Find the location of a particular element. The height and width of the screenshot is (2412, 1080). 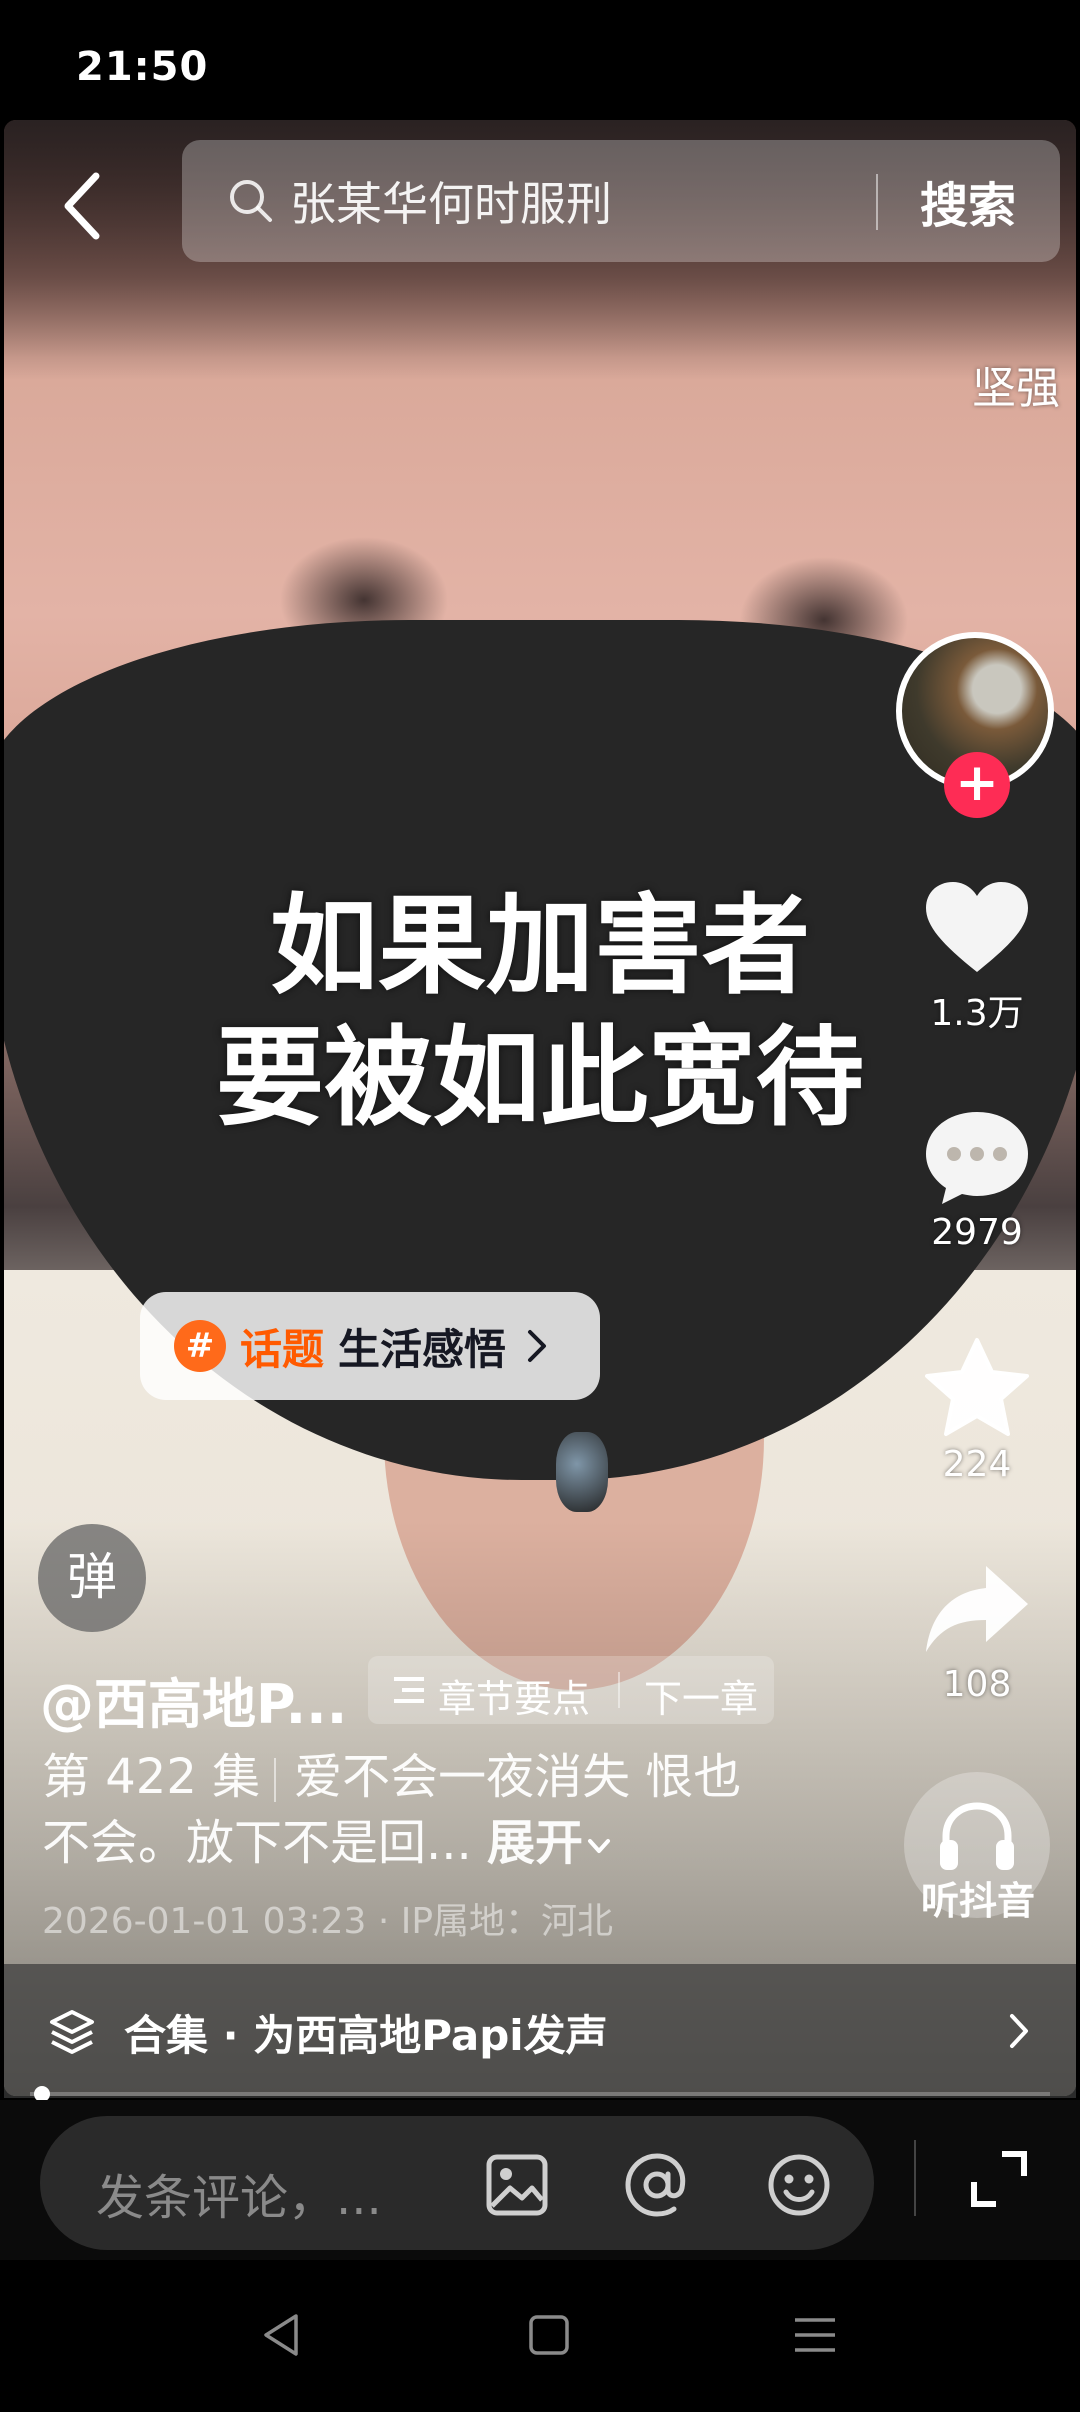

collection-bar: 合集 · 为西高地Papi发声 is located at coordinates (540, 2031).